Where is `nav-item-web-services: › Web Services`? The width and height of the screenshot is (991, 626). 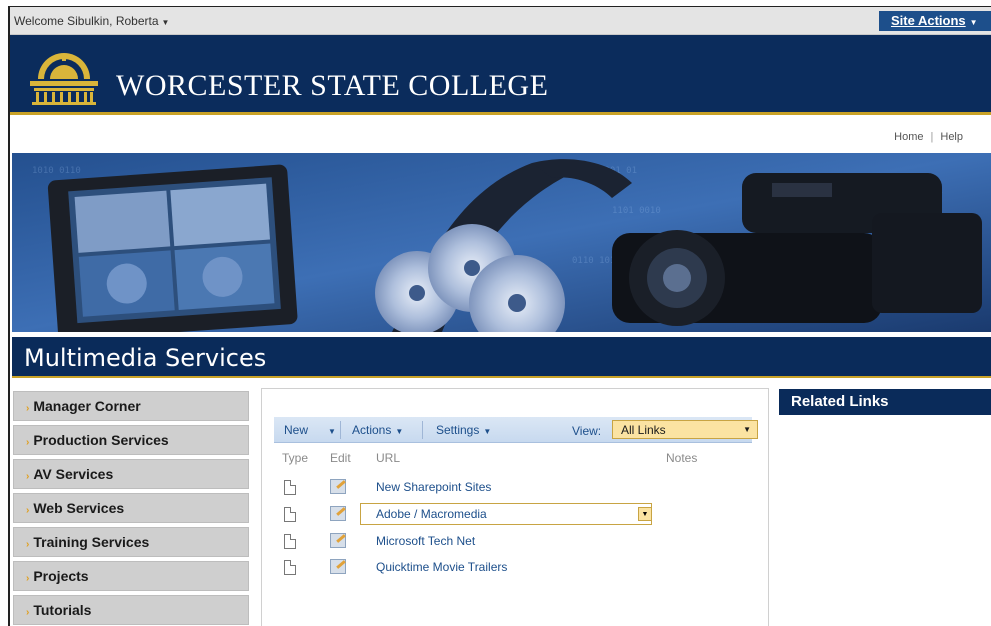 nav-item-web-services: › Web Services is located at coordinates (131, 508).